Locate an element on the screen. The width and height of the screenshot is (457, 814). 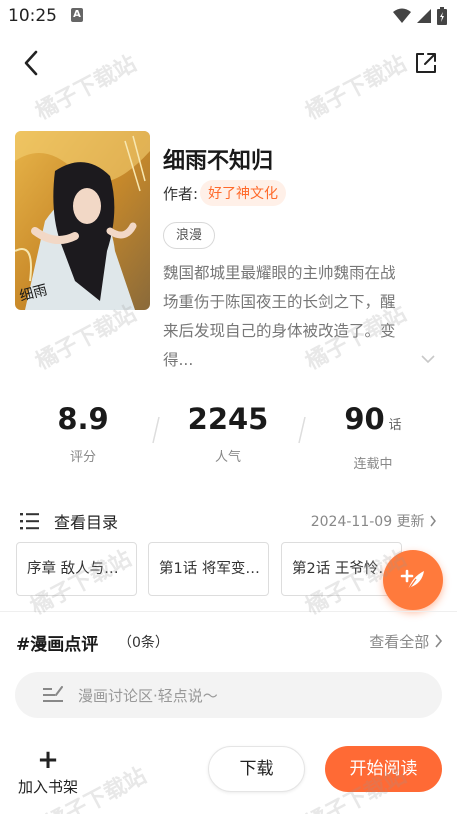
share-icon is located at coordinates (426, 63).